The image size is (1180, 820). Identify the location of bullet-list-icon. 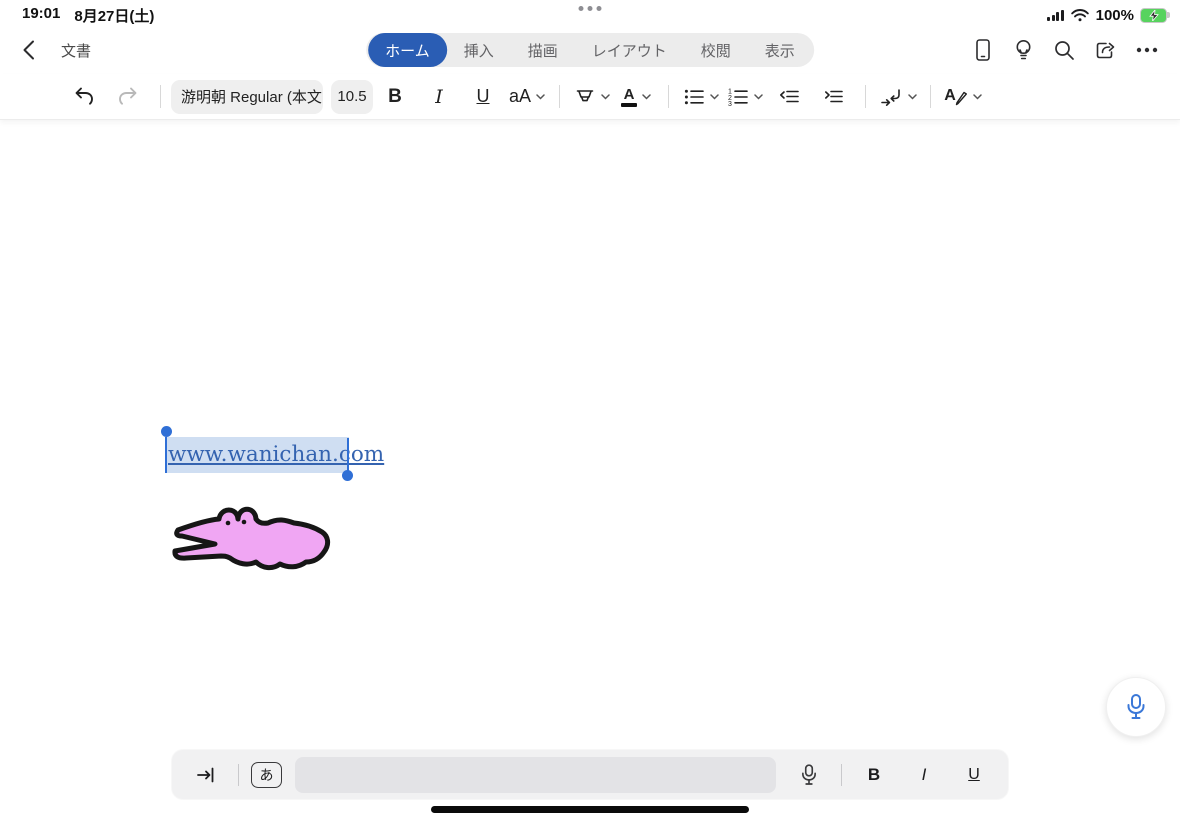
(694, 96).